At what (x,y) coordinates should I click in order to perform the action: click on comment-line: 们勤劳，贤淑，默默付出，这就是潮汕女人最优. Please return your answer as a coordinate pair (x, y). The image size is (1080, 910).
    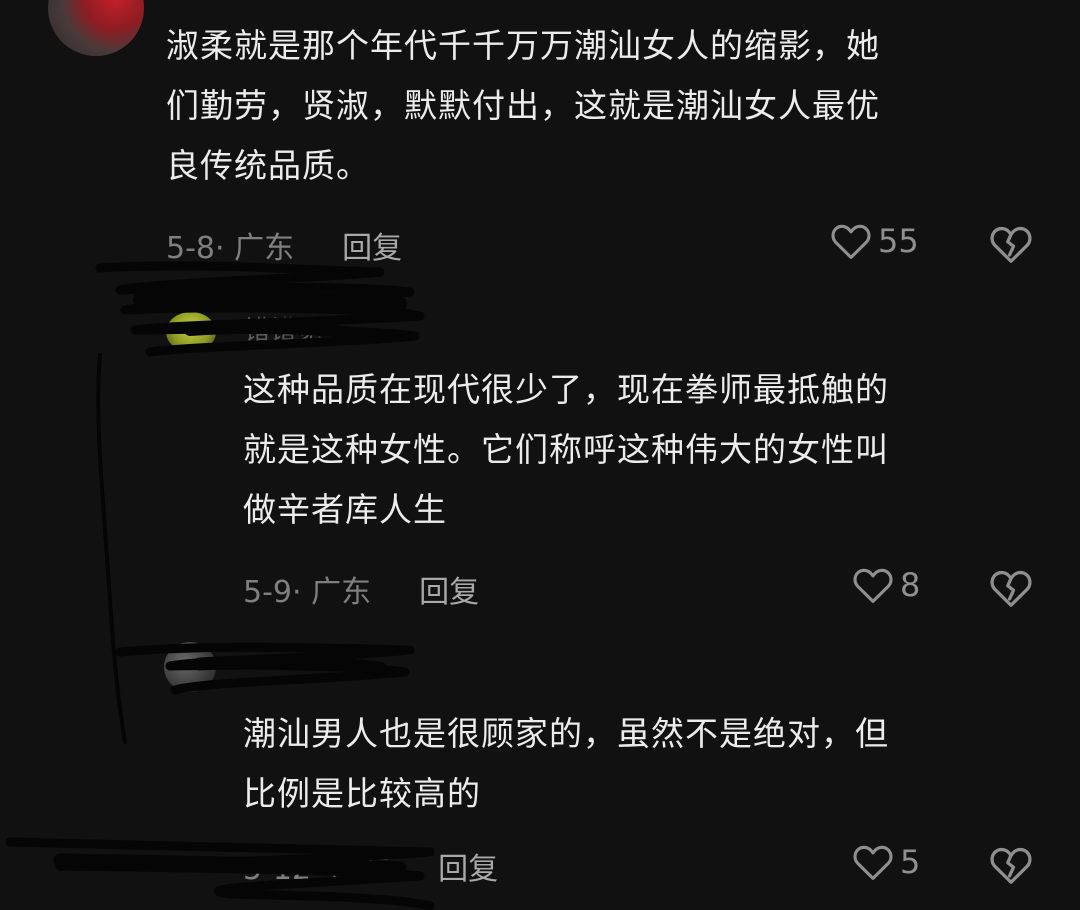
    Looking at the image, I should click on (523, 105).